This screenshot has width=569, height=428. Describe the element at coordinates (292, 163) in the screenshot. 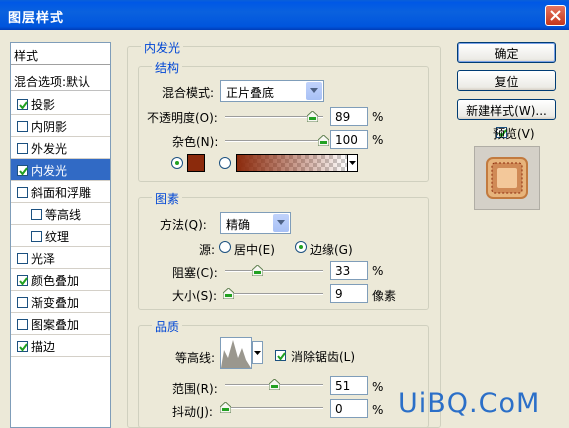

I see `gradient-picker` at that location.